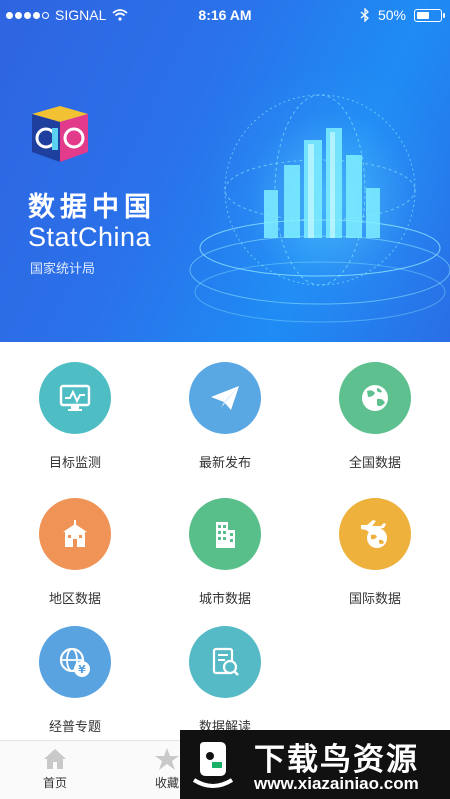 The image size is (450, 799). Describe the element at coordinates (90, 237) in the screenshot. I see `app-subtitle: StatChina` at that location.